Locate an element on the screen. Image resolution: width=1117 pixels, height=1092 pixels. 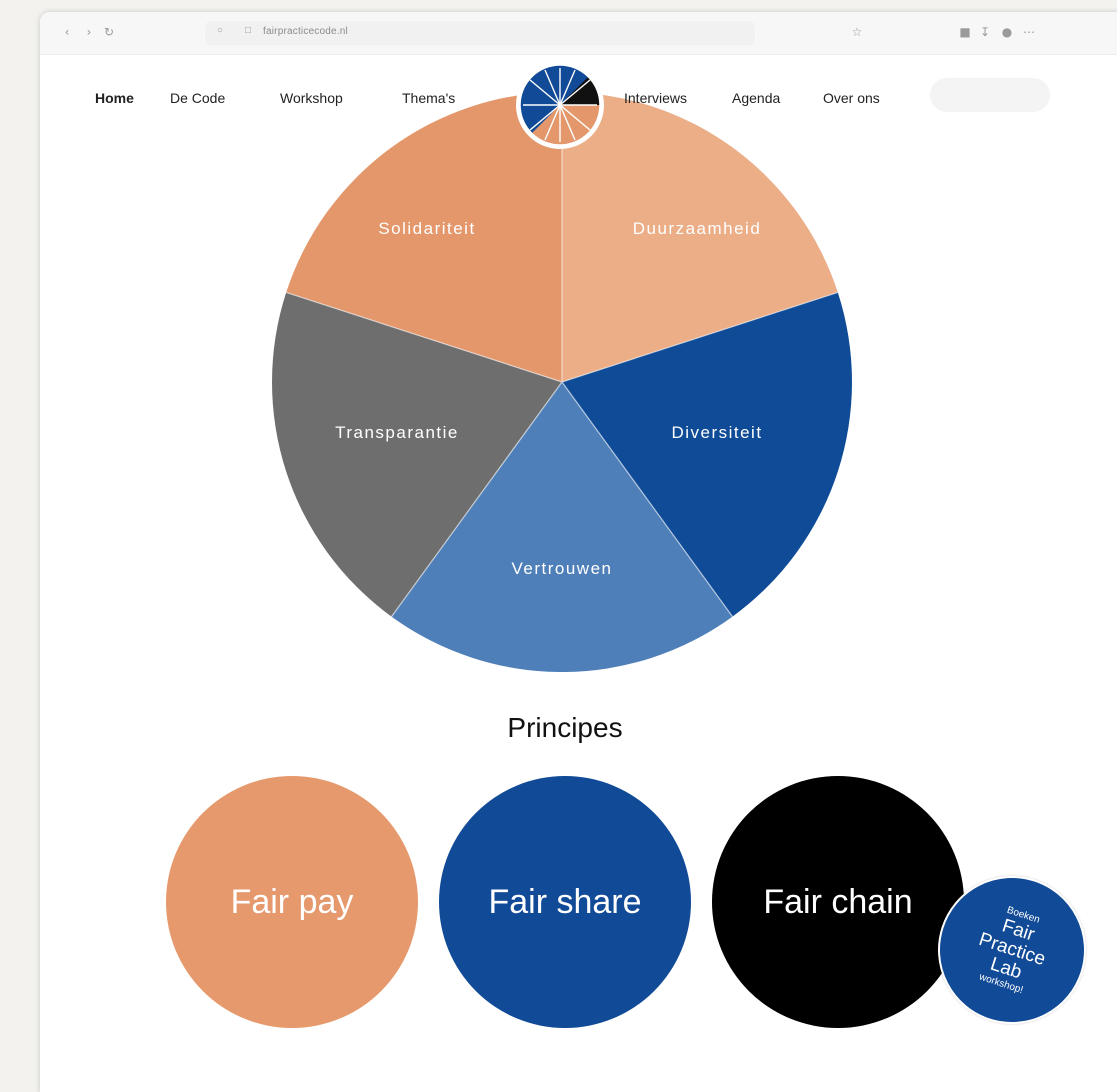
nav-agenda: Agenda is located at coordinates (756, 98).